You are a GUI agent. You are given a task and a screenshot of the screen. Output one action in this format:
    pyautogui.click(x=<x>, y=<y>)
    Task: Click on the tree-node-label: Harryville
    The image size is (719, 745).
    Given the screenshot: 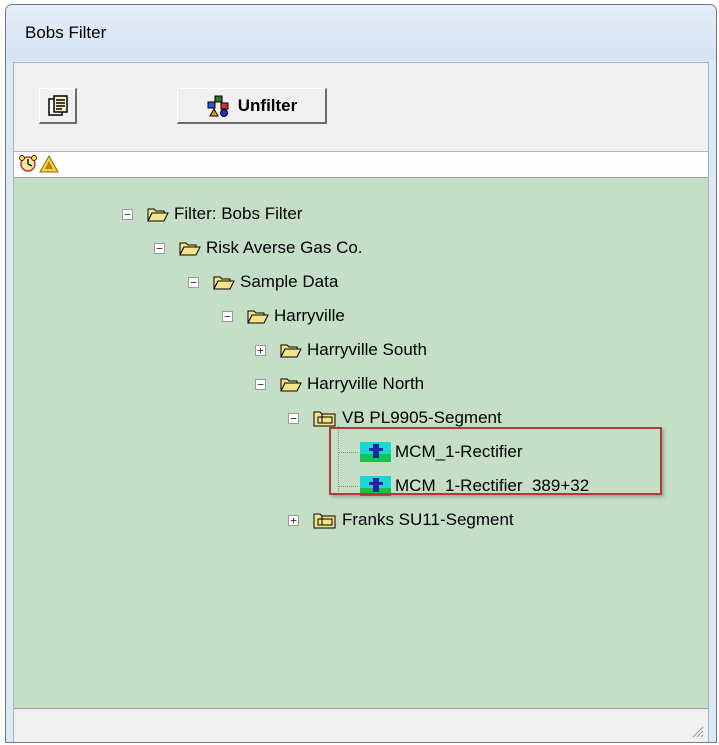 What is the action you would take?
    pyautogui.click(x=309, y=315)
    